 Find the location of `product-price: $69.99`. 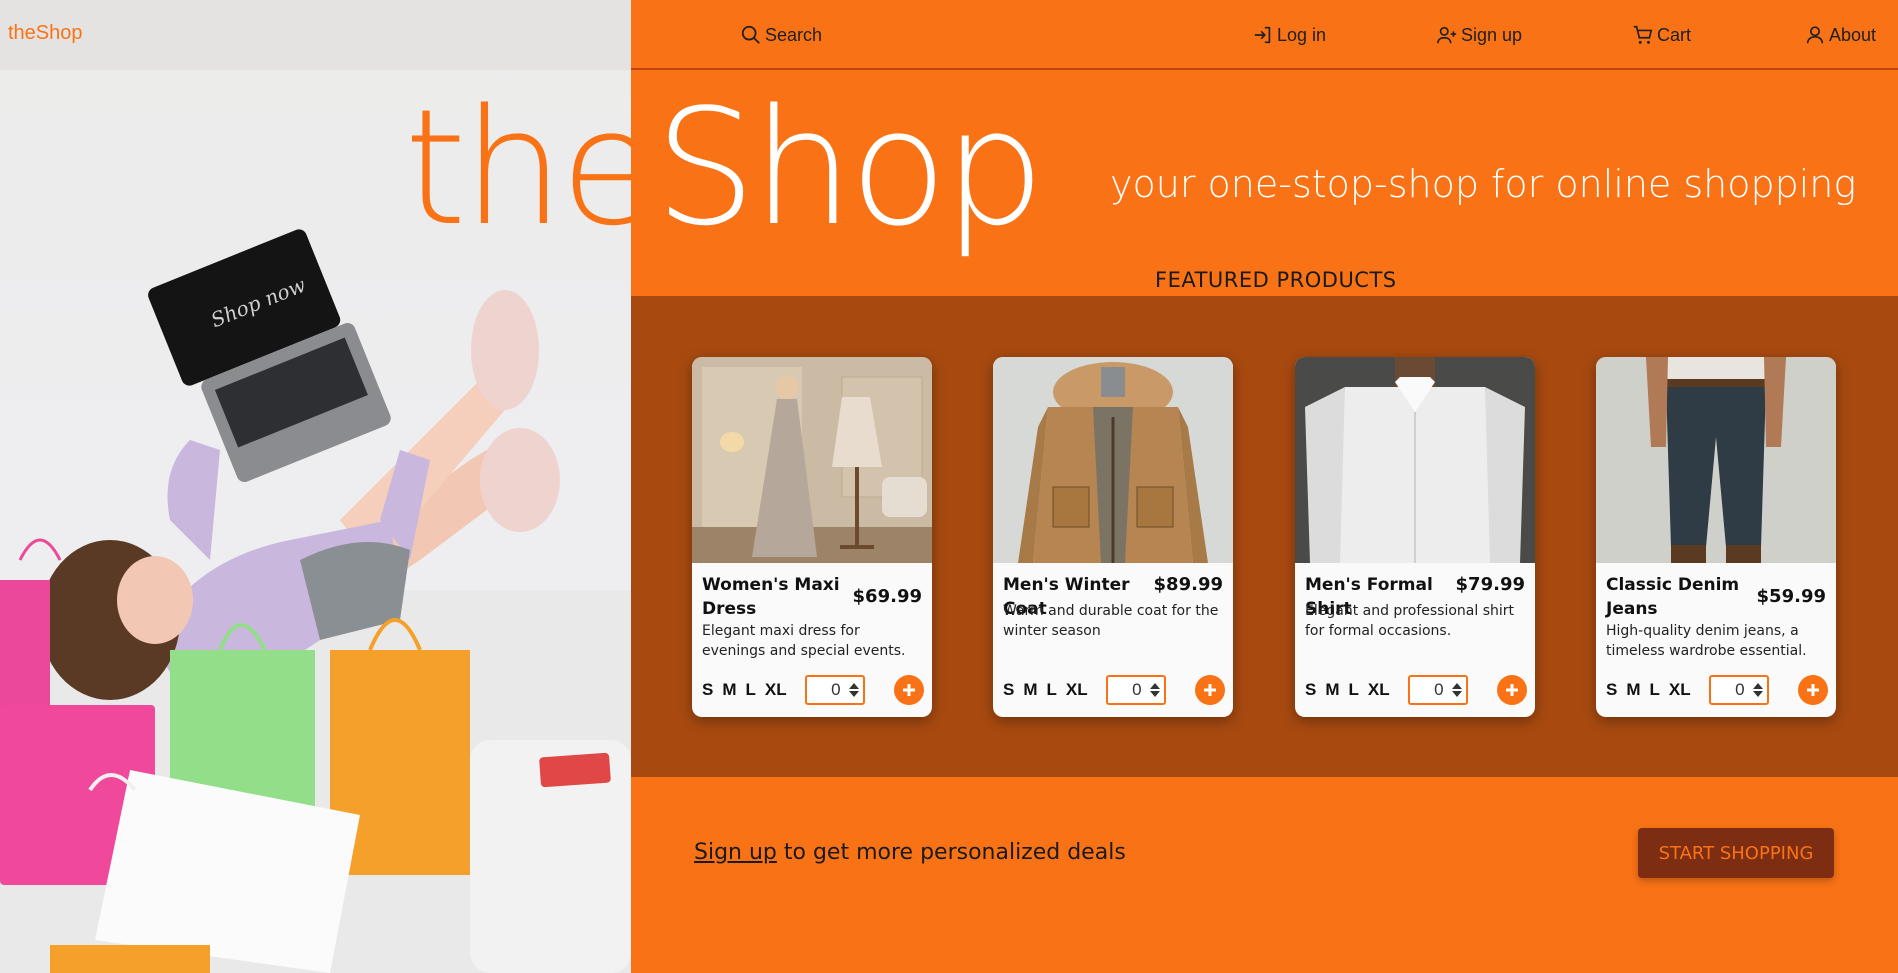

product-price: $69.99 is located at coordinates (887, 596).